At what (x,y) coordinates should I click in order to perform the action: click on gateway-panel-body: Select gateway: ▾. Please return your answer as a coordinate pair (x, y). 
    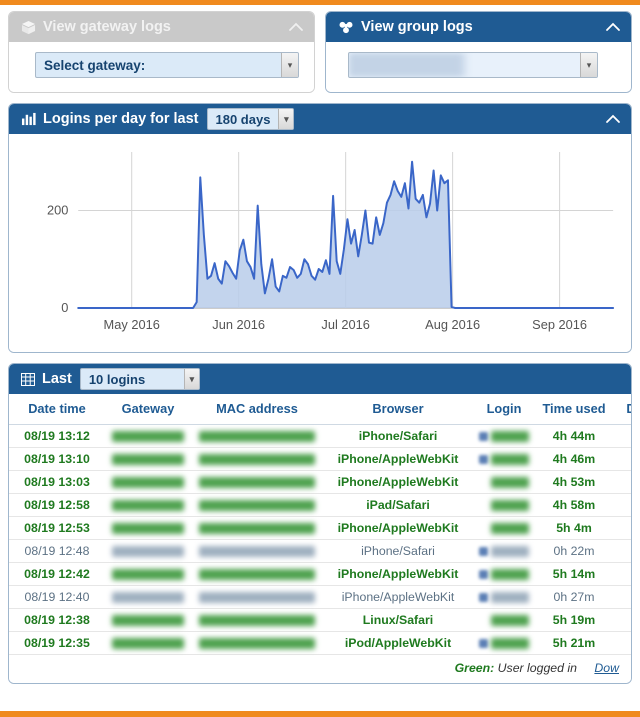
    Looking at the image, I should click on (161, 67).